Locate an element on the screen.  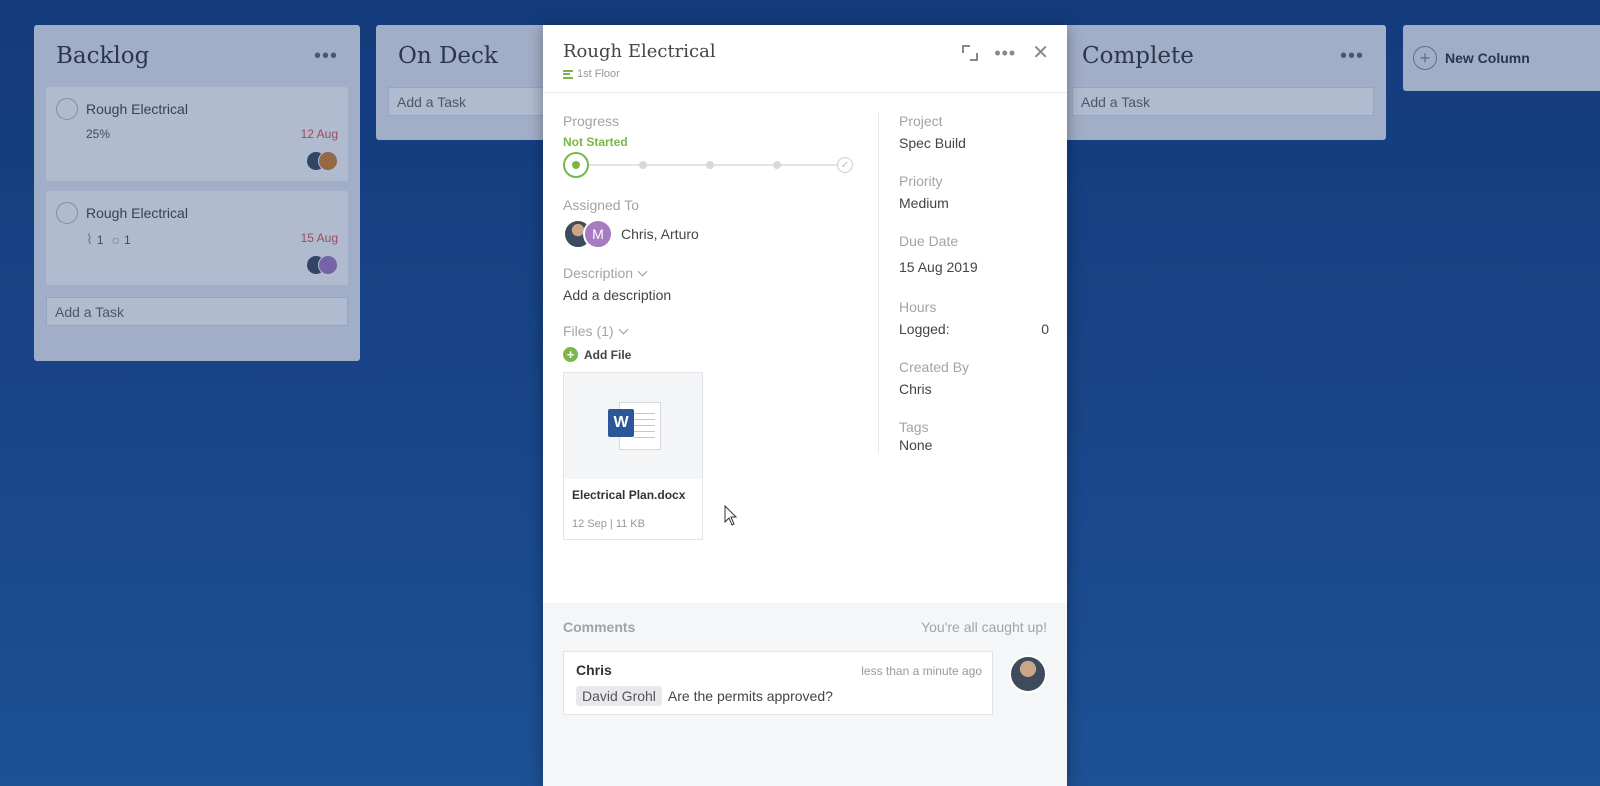
mention-tag: David Grohl is located at coordinates (619, 696).